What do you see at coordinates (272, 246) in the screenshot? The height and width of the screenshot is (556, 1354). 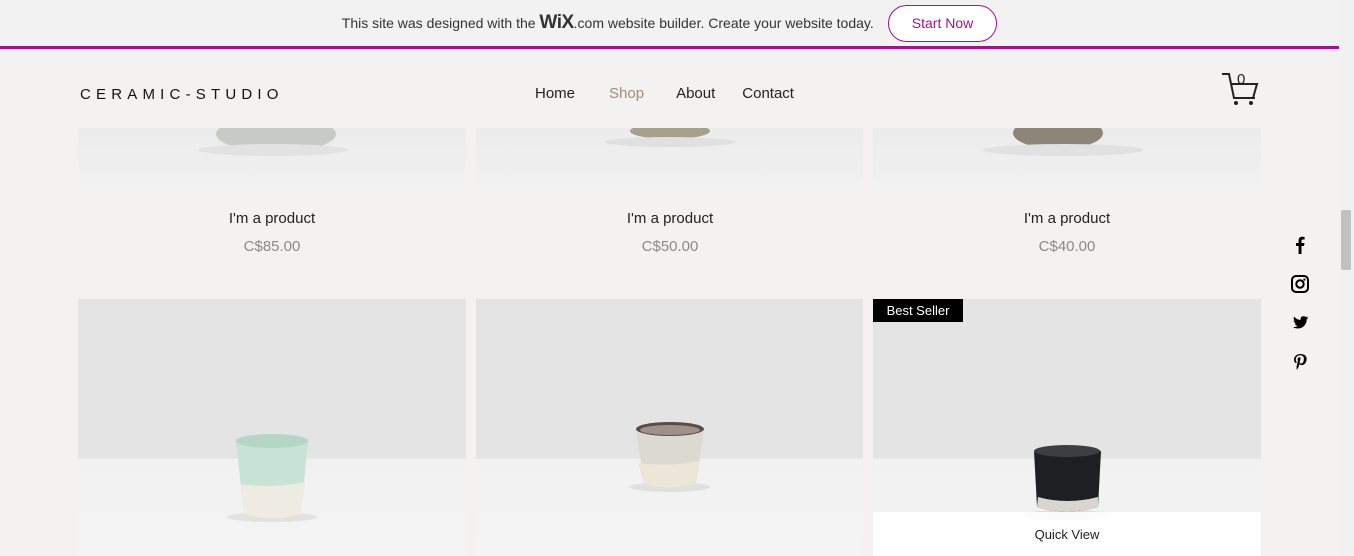 I see `product-price: C$85.00` at bounding box center [272, 246].